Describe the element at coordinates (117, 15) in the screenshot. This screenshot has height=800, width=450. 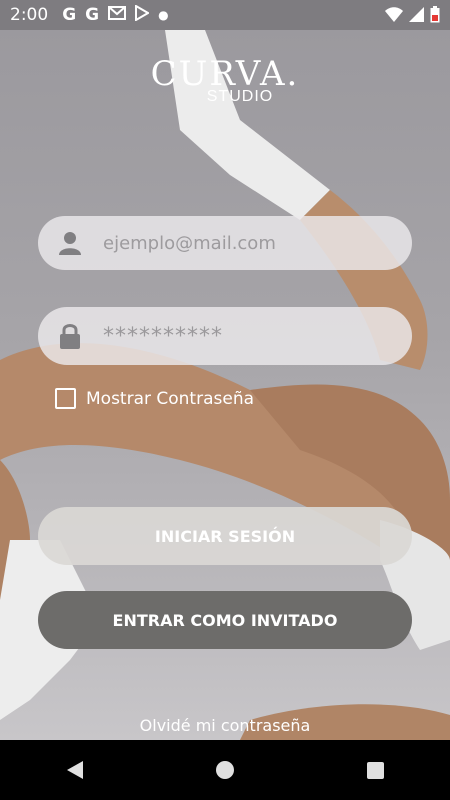
I see `gmail-icon` at that location.